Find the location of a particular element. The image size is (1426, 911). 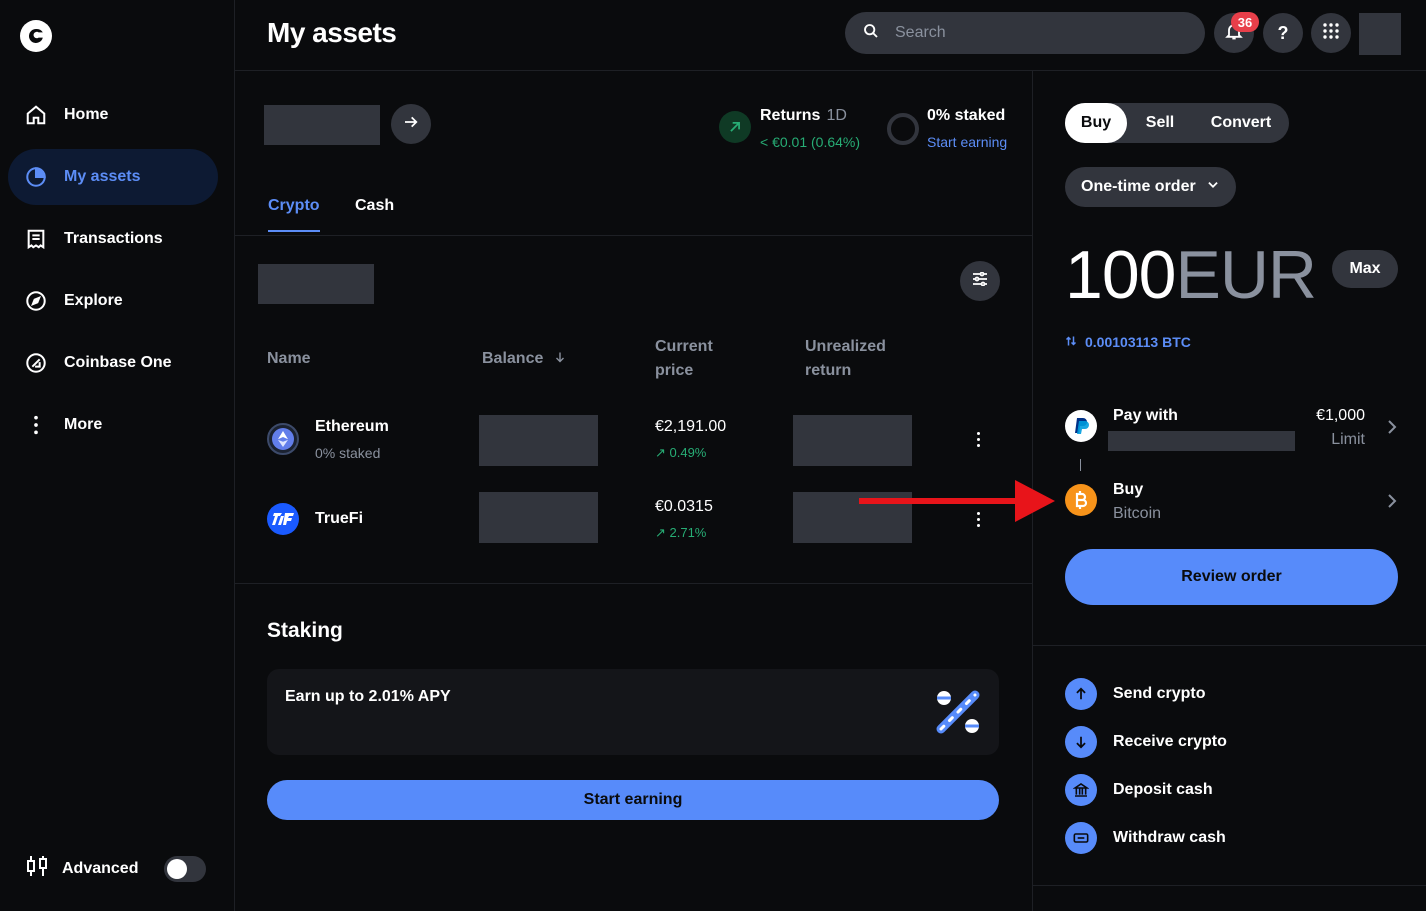

advanced-toggle is located at coordinates (185, 868).